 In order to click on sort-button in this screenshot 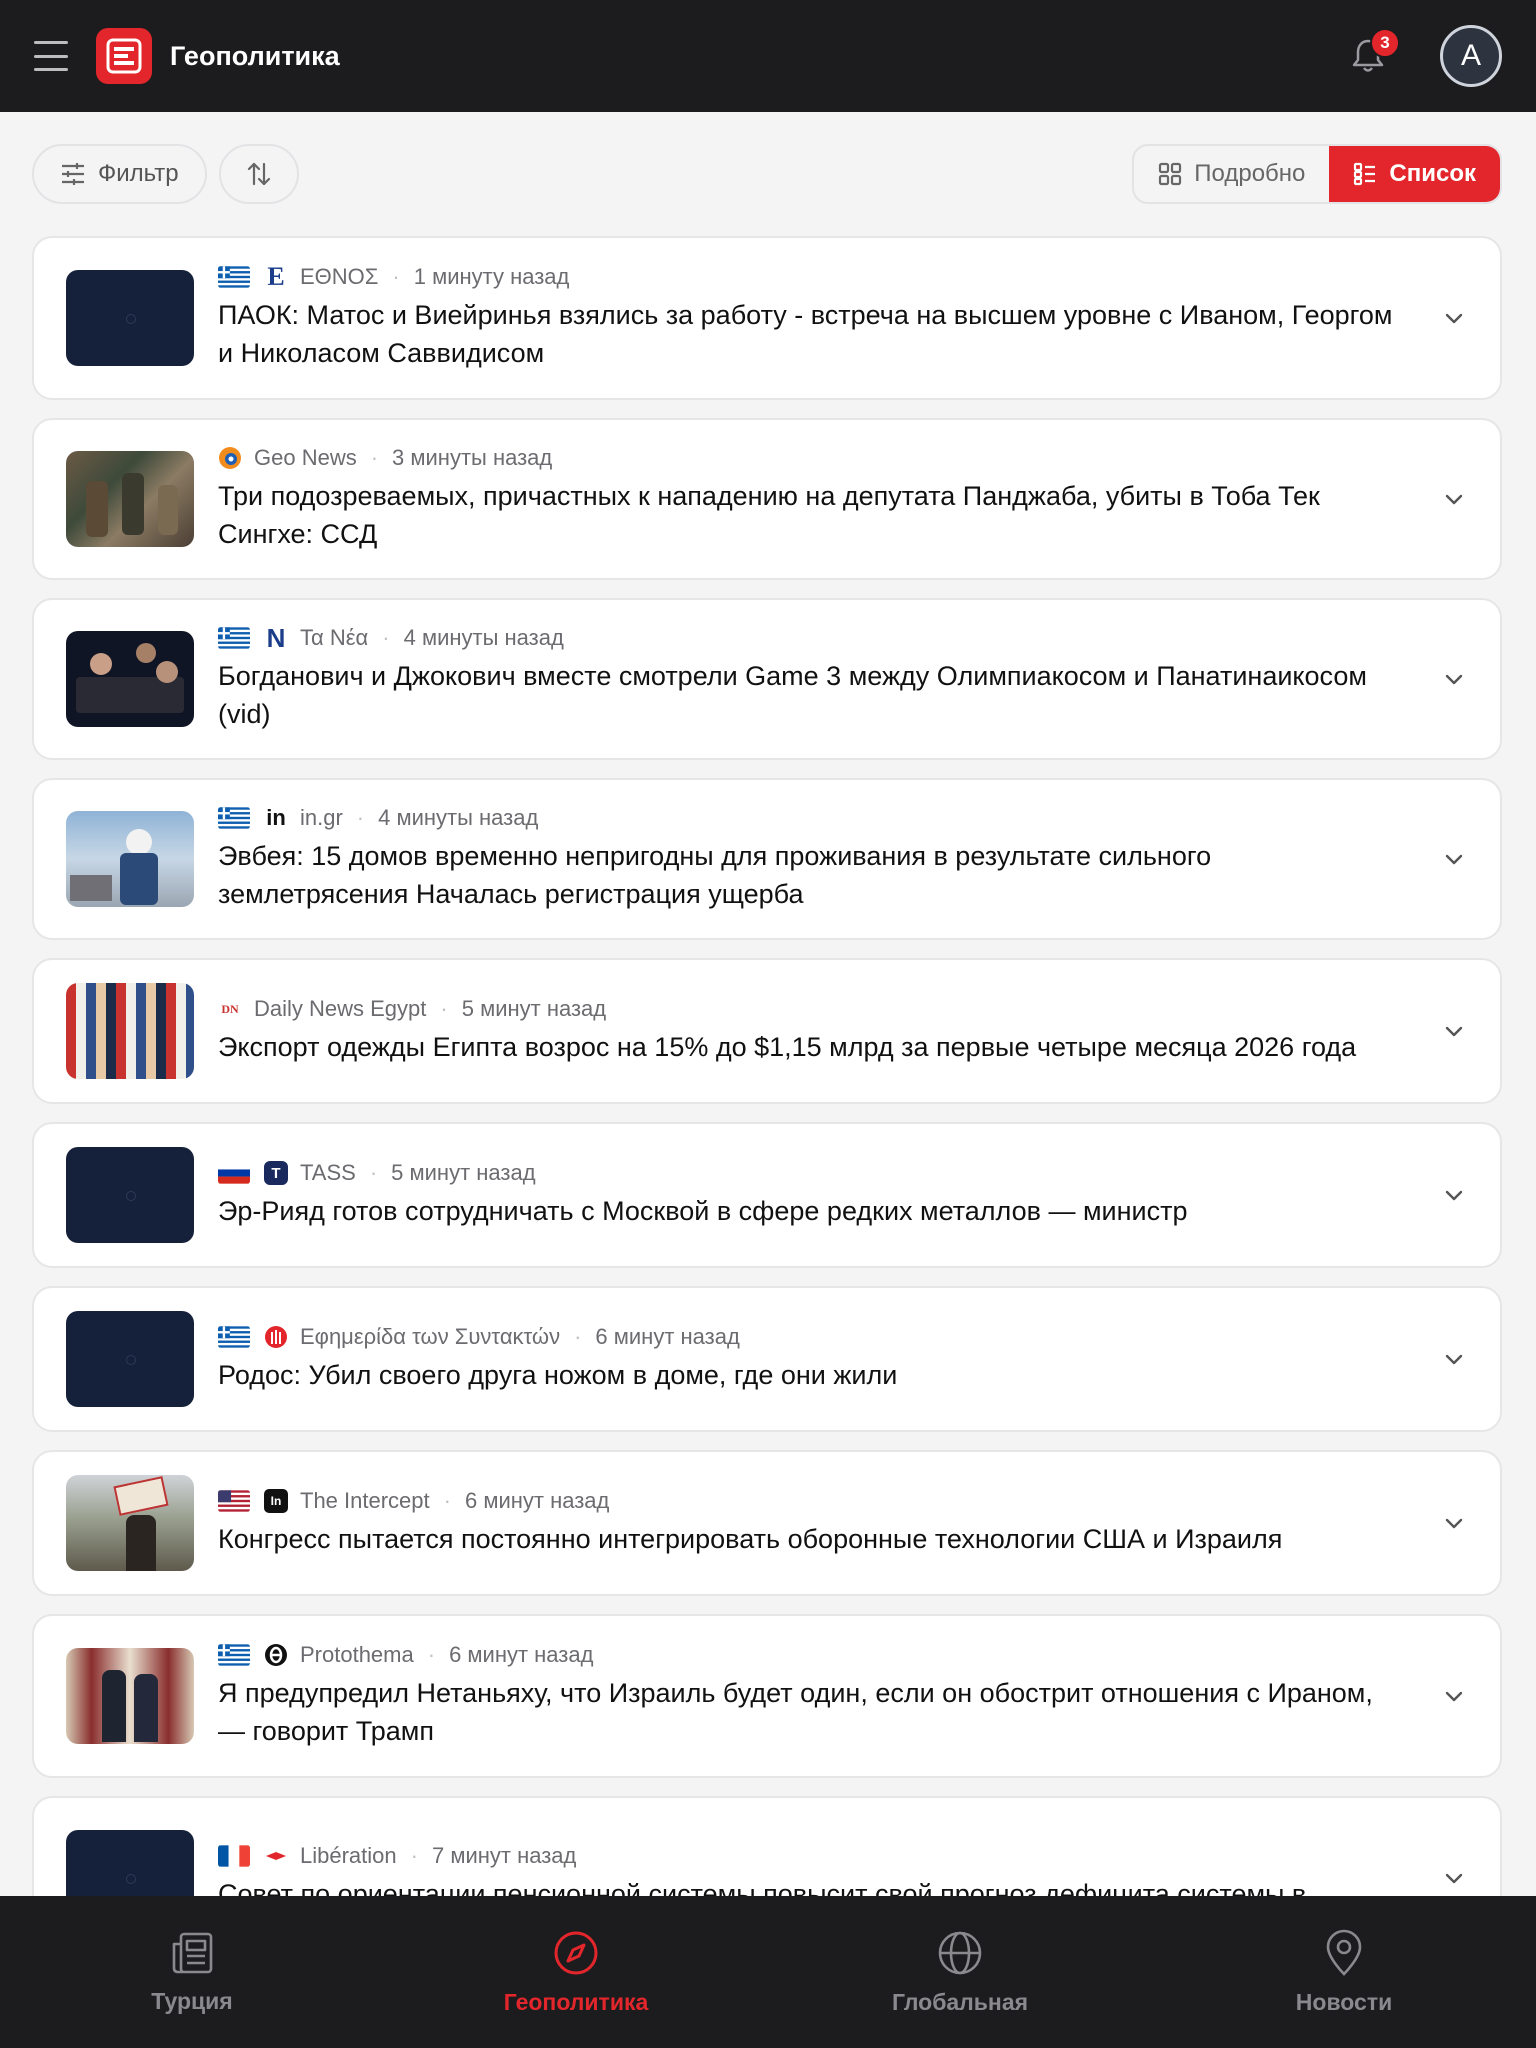, I will do `click(258, 174)`.